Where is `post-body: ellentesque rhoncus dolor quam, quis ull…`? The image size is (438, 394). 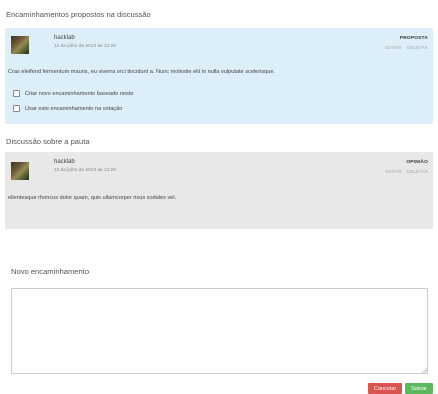
post-body: ellentesque rhoncus dolor quam, quis ull… is located at coordinates (92, 198).